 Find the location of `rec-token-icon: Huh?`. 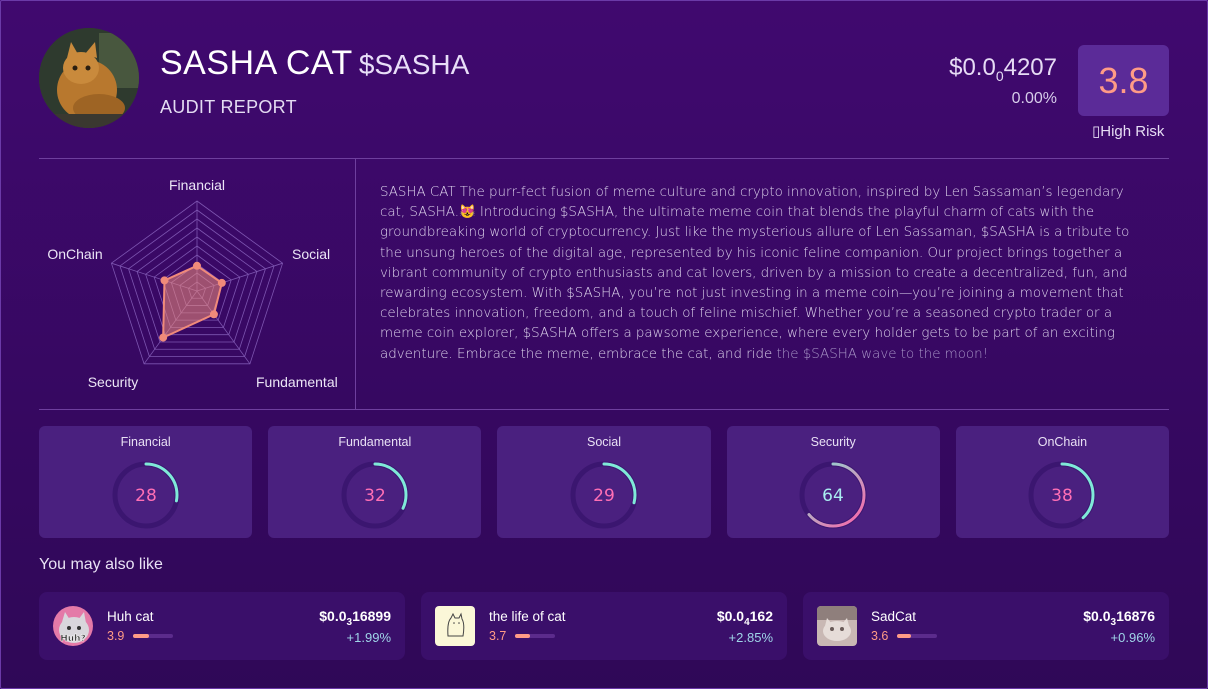

rec-token-icon: Huh? is located at coordinates (73, 626).